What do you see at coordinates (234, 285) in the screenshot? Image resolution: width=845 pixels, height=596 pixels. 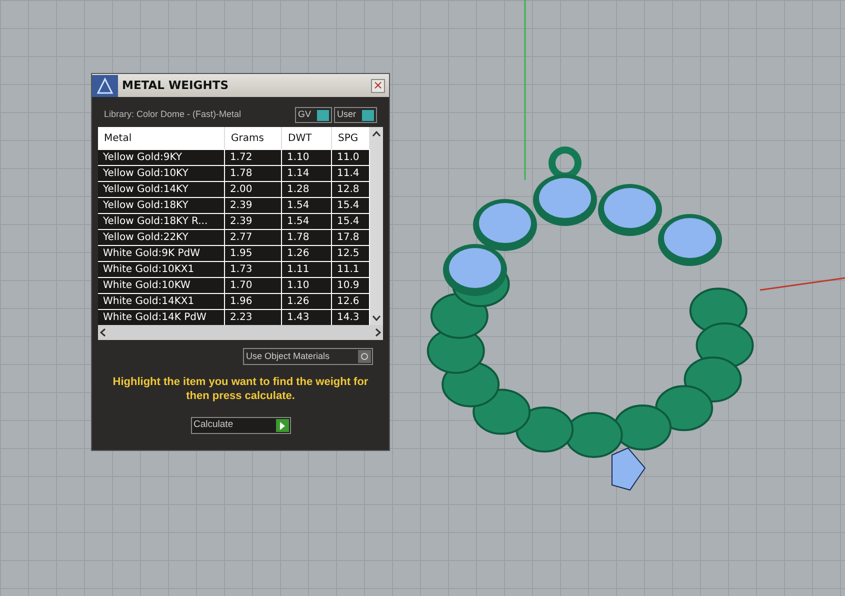 I see `table-row: White Gold:10KW 1.70 1.10 10.9` at bounding box center [234, 285].